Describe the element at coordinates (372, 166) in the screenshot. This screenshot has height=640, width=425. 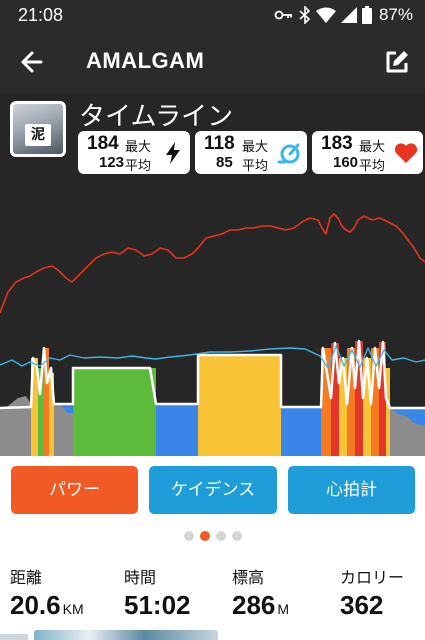
I see `heart-avg-label: 平均` at that location.